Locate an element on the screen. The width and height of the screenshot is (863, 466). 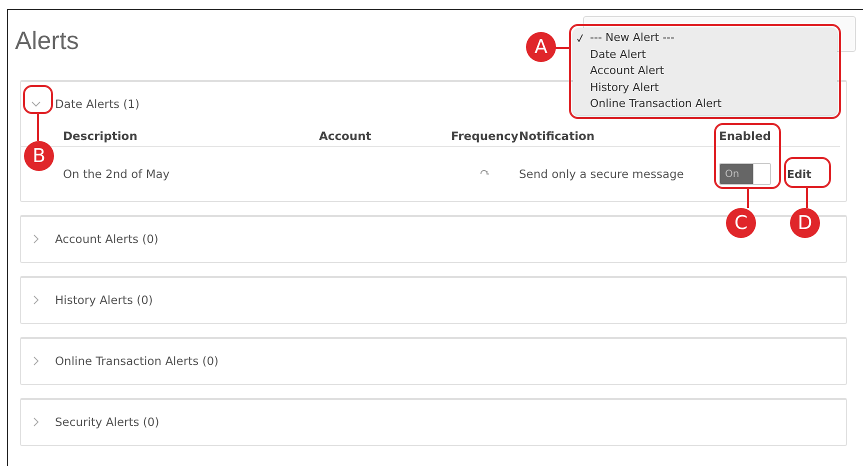
edit-button: Edit is located at coordinates (799, 174).